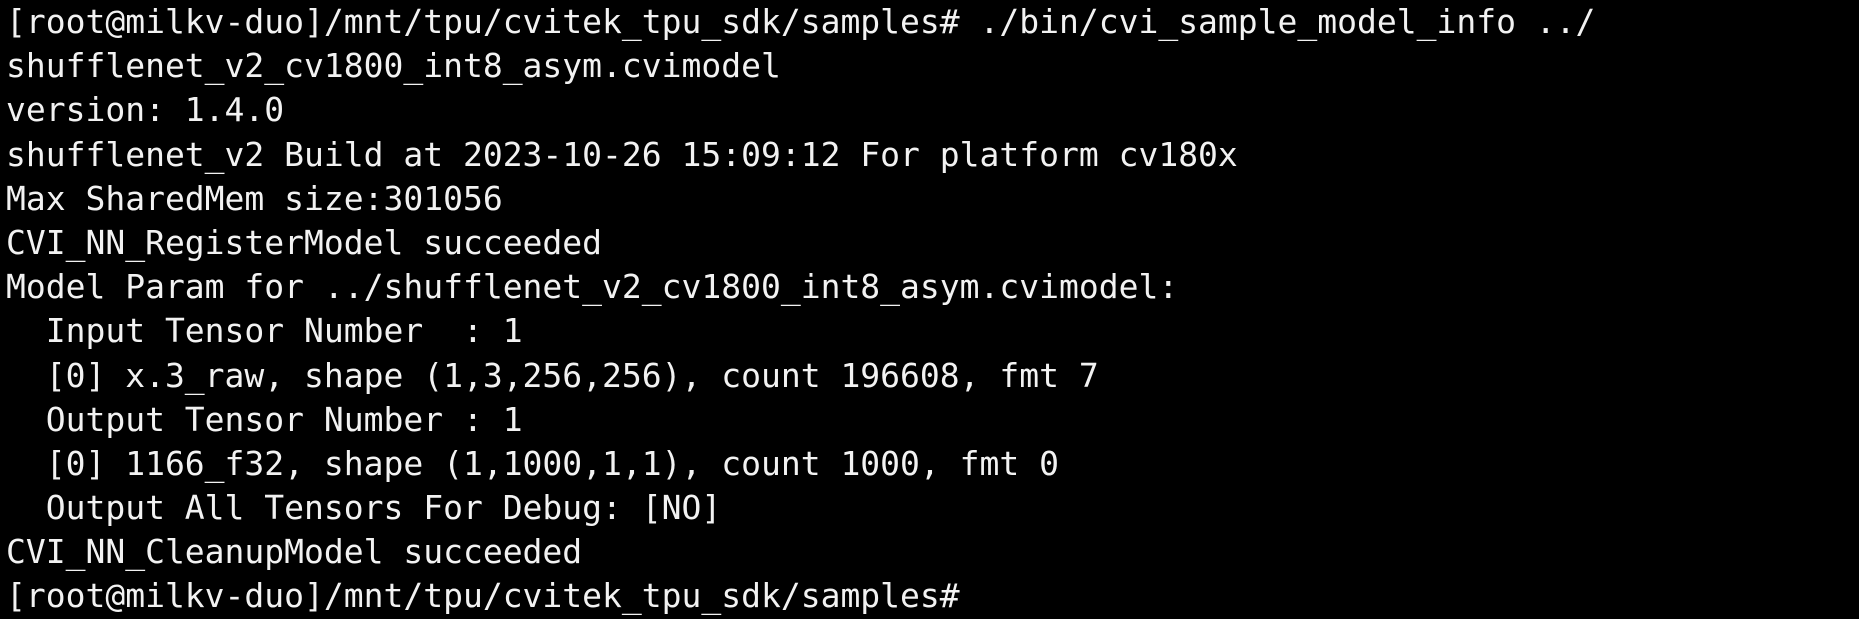 The image size is (1859, 619). I want to click on output-debug-flag: Output All Tensors For Debug: [NO], so click(364, 508).